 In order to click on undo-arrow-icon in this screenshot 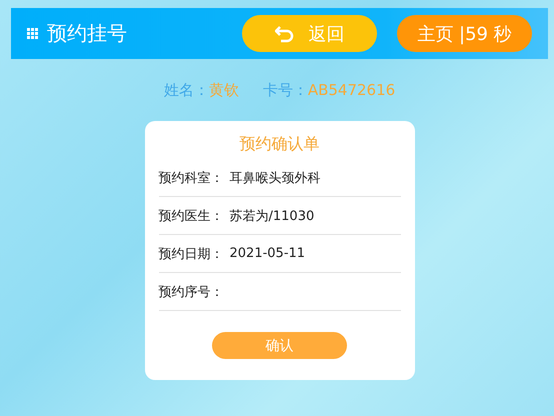, I will do `click(284, 33)`.